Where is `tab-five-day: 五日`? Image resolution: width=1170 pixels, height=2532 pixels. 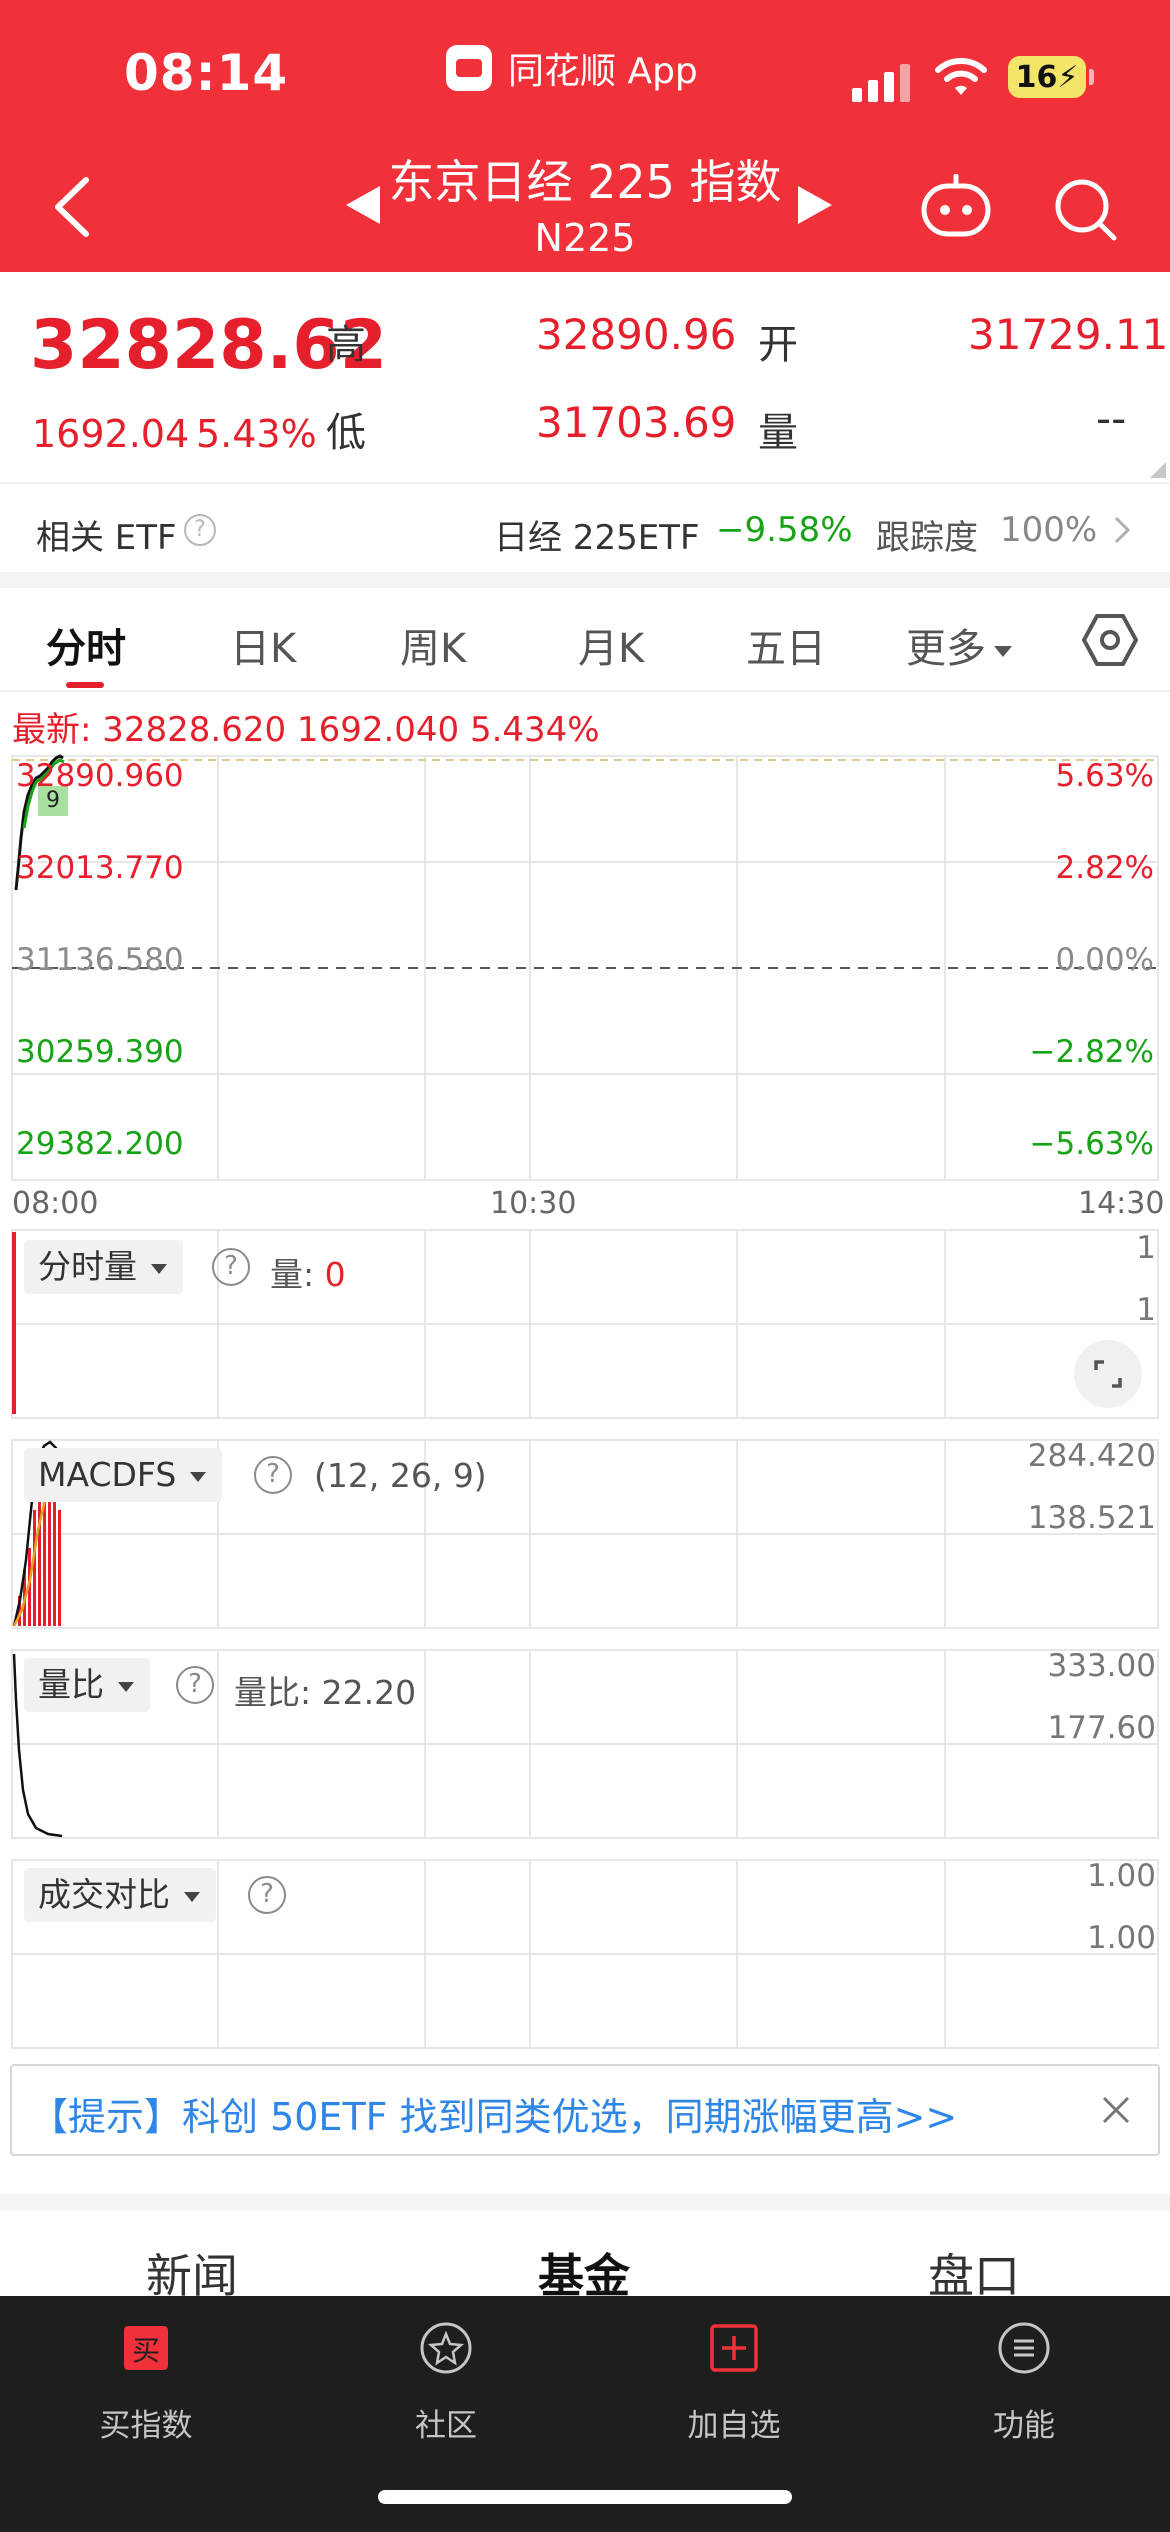
tab-five-day: 五日 is located at coordinates (786, 645).